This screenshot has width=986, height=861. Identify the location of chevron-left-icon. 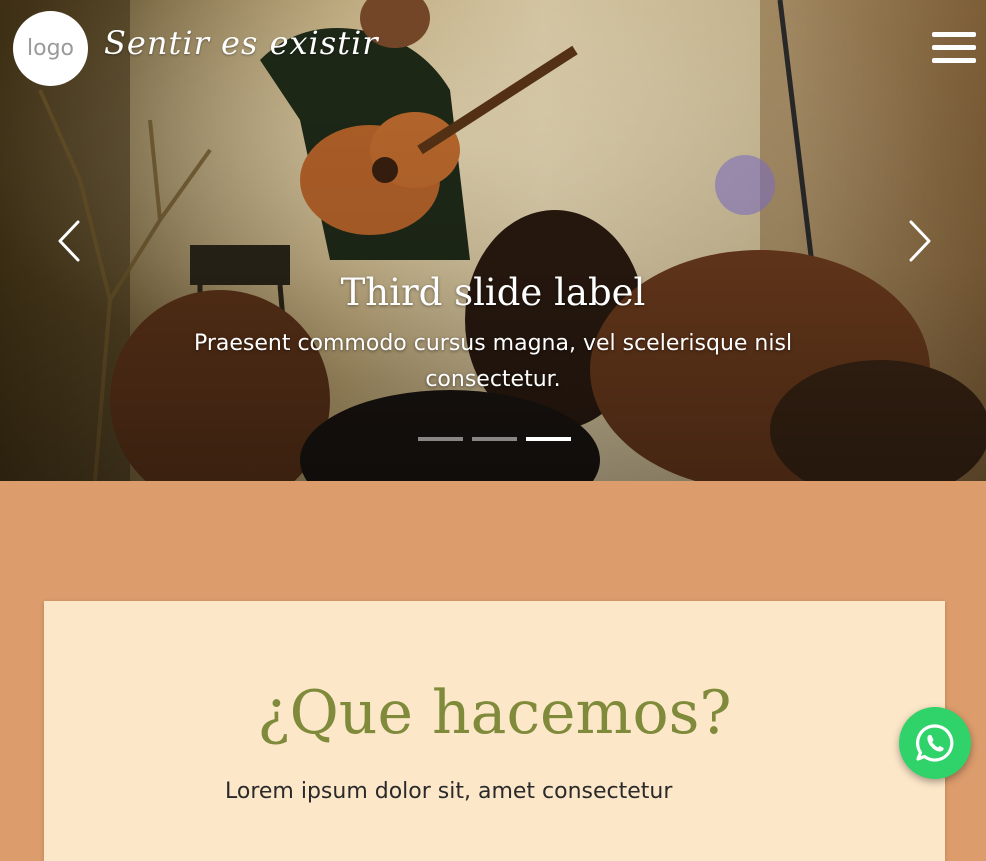
(69, 241).